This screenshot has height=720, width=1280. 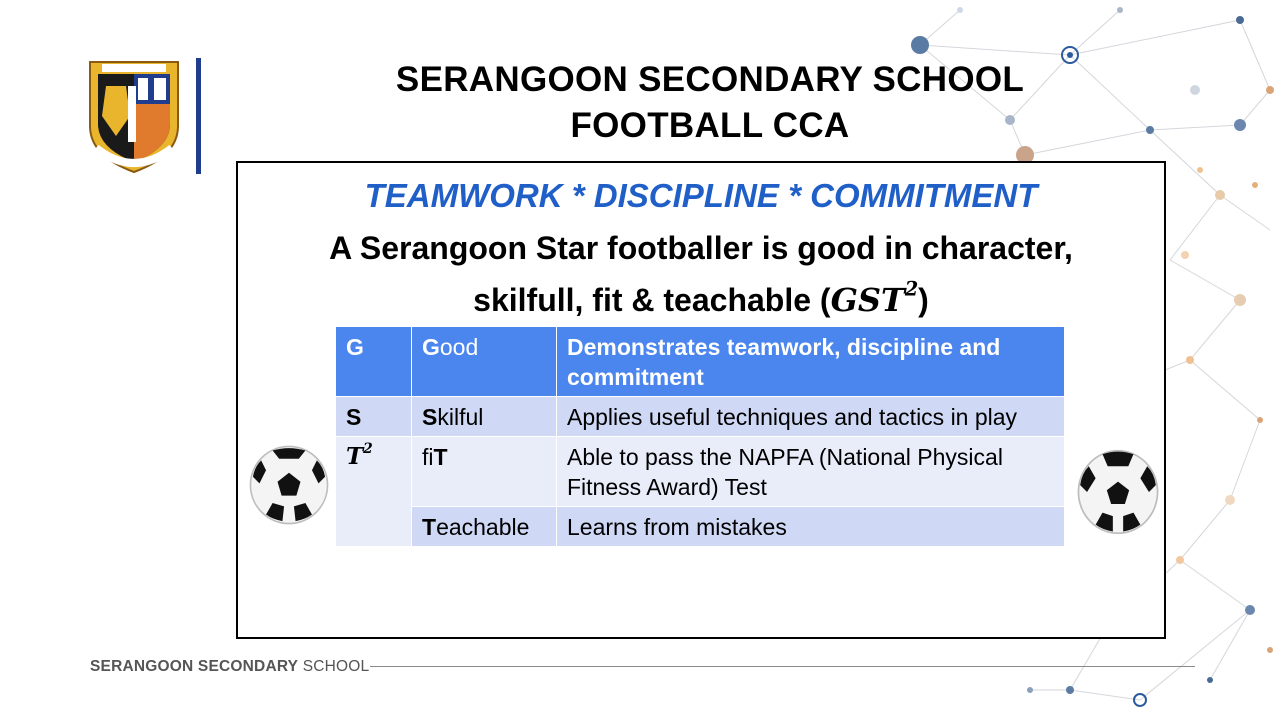 I want to click on word-cell: fiT, so click(x=484, y=471).